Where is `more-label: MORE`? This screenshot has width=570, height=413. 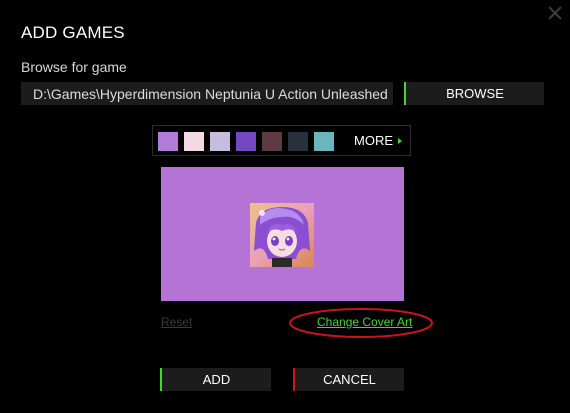 more-label: MORE is located at coordinates (373, 140).